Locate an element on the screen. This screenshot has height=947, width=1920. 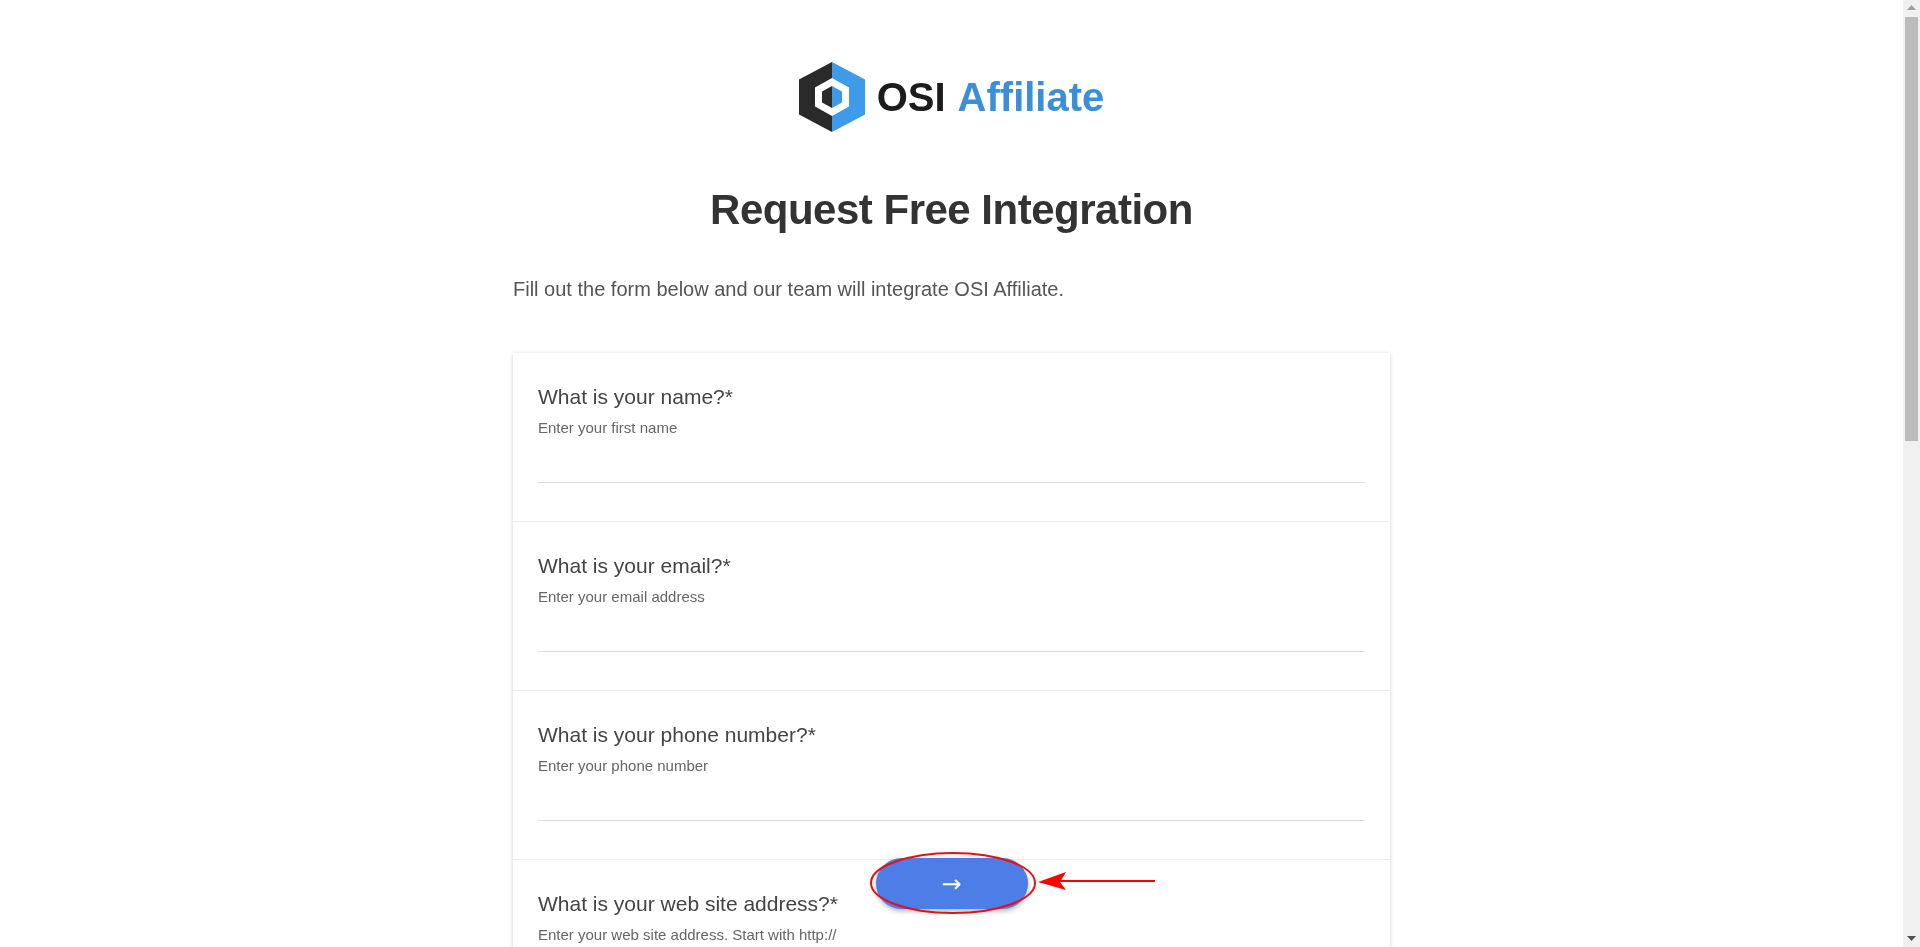
scroll-down-icon is located at coordinates (1911, 939).